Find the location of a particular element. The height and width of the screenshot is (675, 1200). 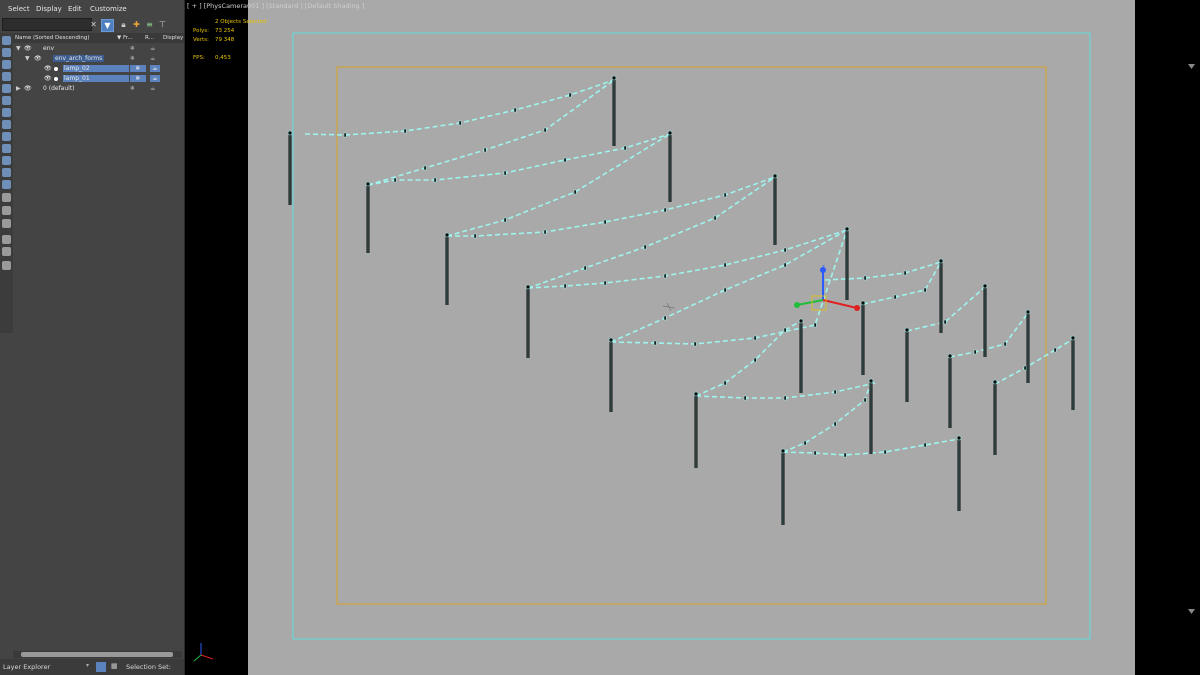

tree-row-env: ▼ 👁︎ env ❄ ☕︎ is located at coordinates (98, 49).